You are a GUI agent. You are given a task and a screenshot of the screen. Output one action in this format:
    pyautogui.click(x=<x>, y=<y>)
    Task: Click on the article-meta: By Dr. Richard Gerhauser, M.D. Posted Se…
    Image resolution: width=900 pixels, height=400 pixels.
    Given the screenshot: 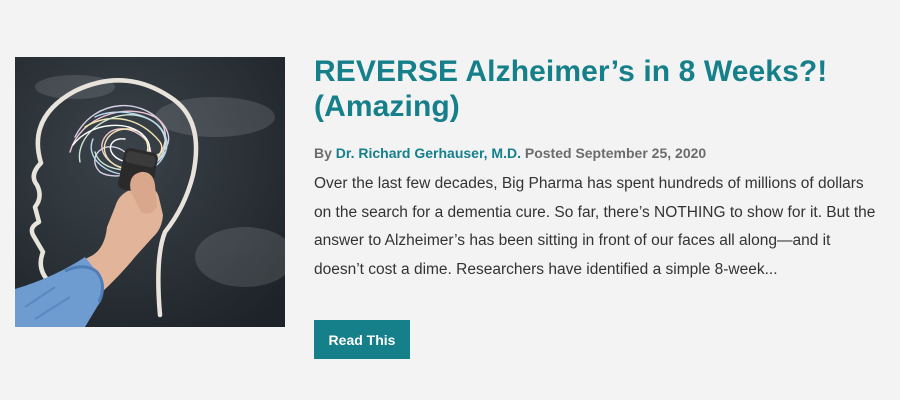 What is the action you would take?
    pyautogui.click(x=599, y=153)
    